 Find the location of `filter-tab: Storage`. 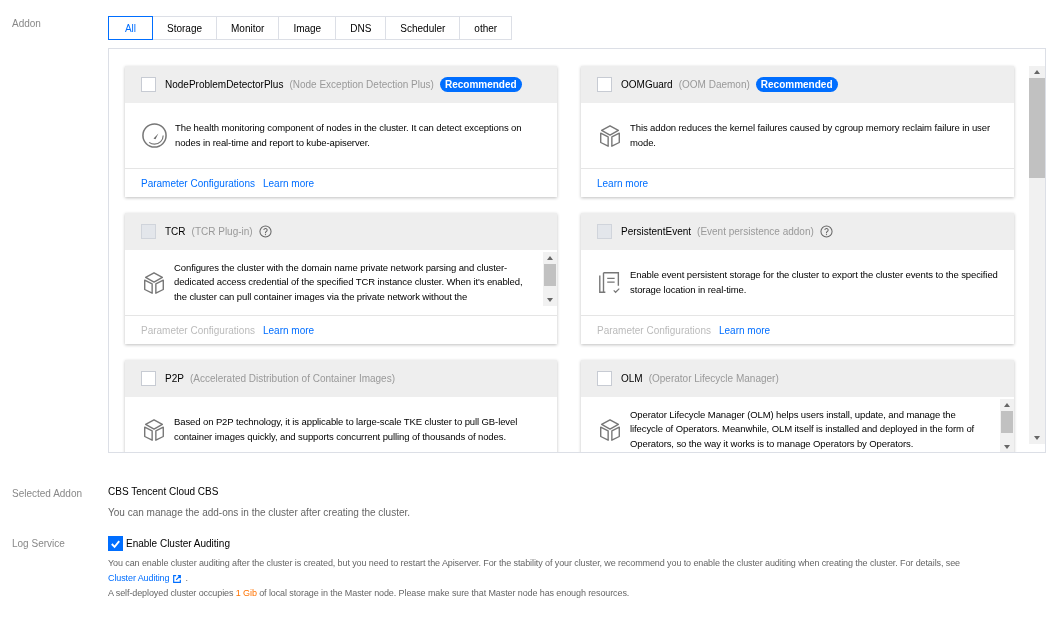

filter-tab: Storage is located at coordinates (185, 28).